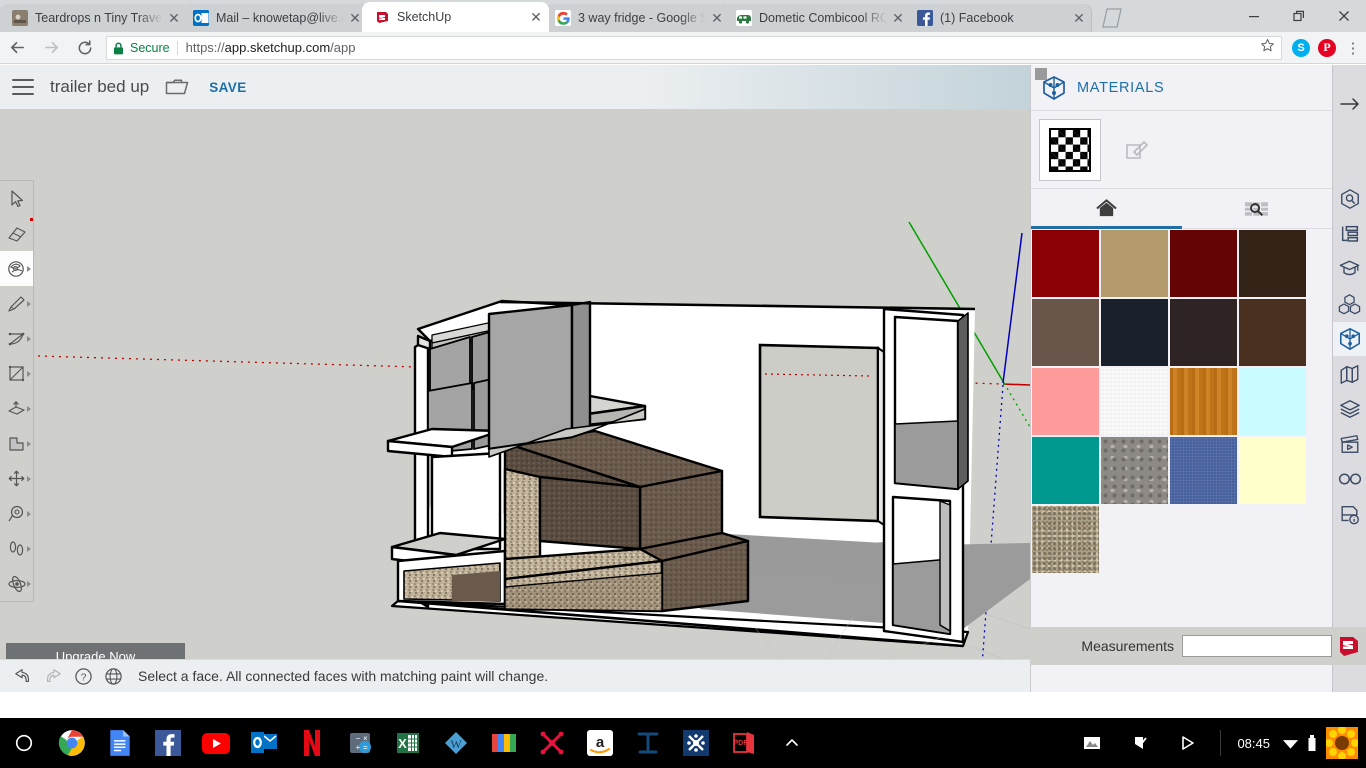 The image size is (1366, 768). What do you see at coordinates (99, 87) in the screenshot?
I see `document-name: trailer bed up` at bounding box center [99, 87].